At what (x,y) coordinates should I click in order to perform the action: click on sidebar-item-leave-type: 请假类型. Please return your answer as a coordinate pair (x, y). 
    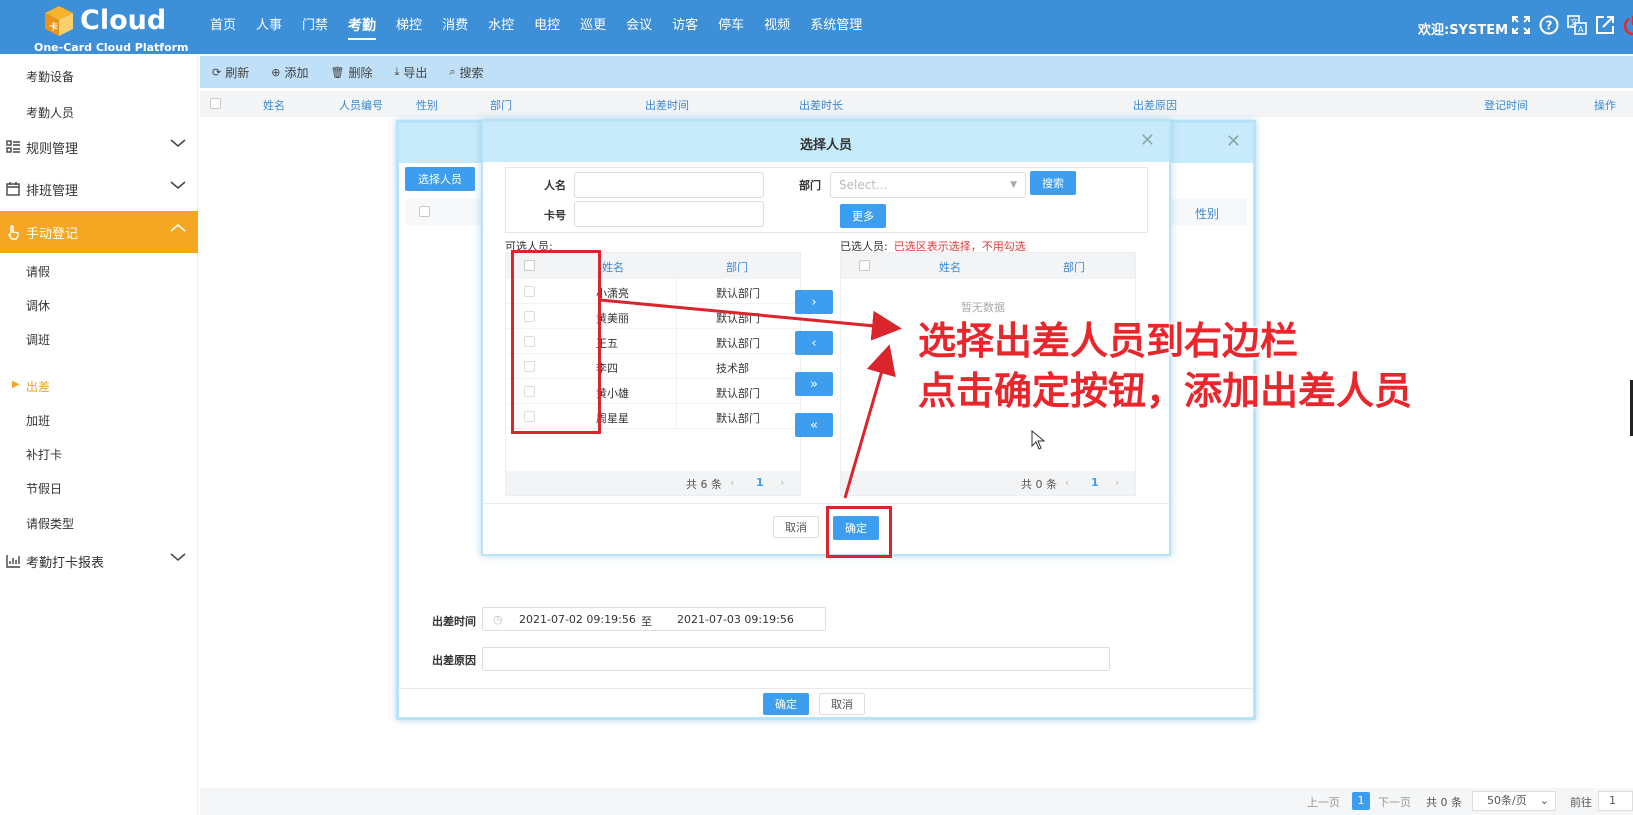
    Looking at the image, I should click on (50, 523).